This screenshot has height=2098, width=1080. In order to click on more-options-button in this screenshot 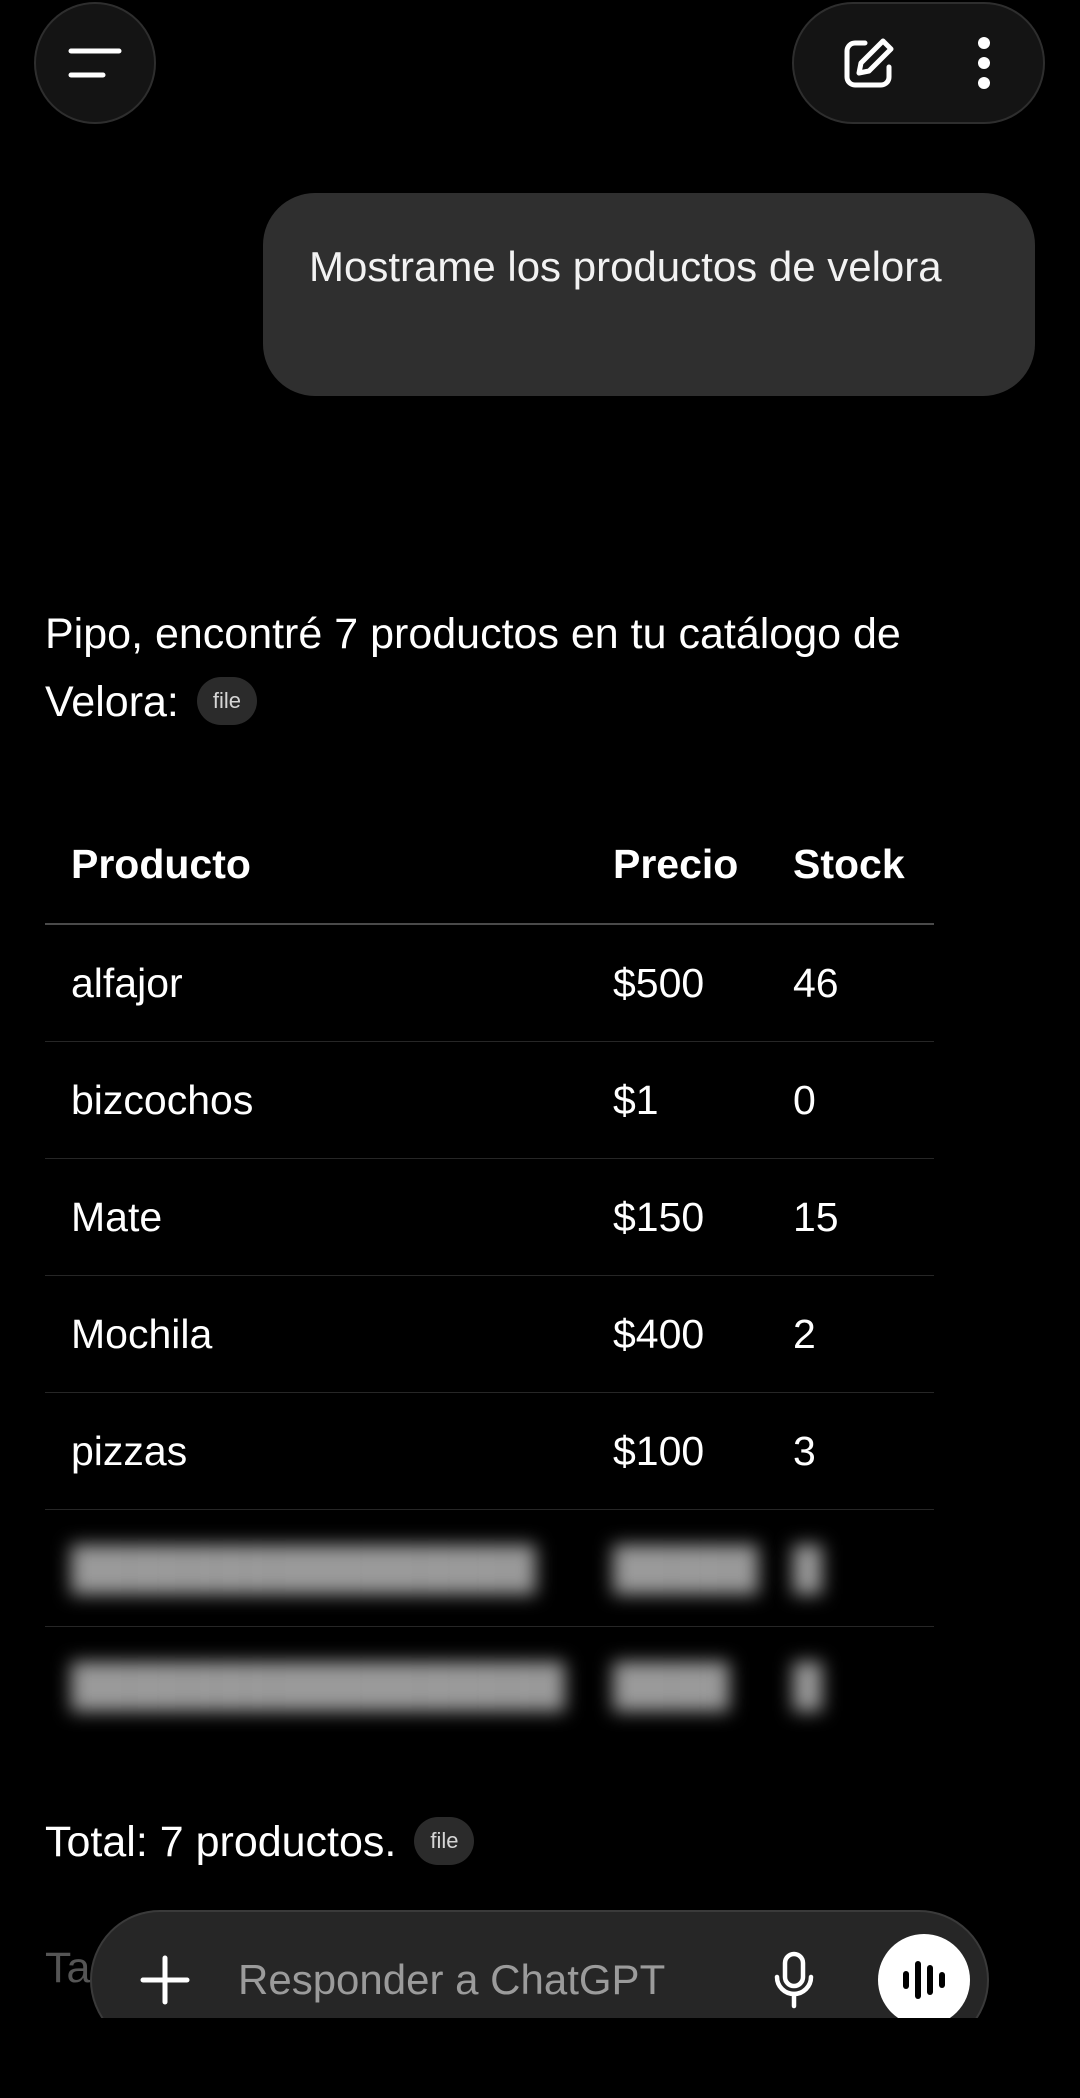, I will do `click(984, 63)`.